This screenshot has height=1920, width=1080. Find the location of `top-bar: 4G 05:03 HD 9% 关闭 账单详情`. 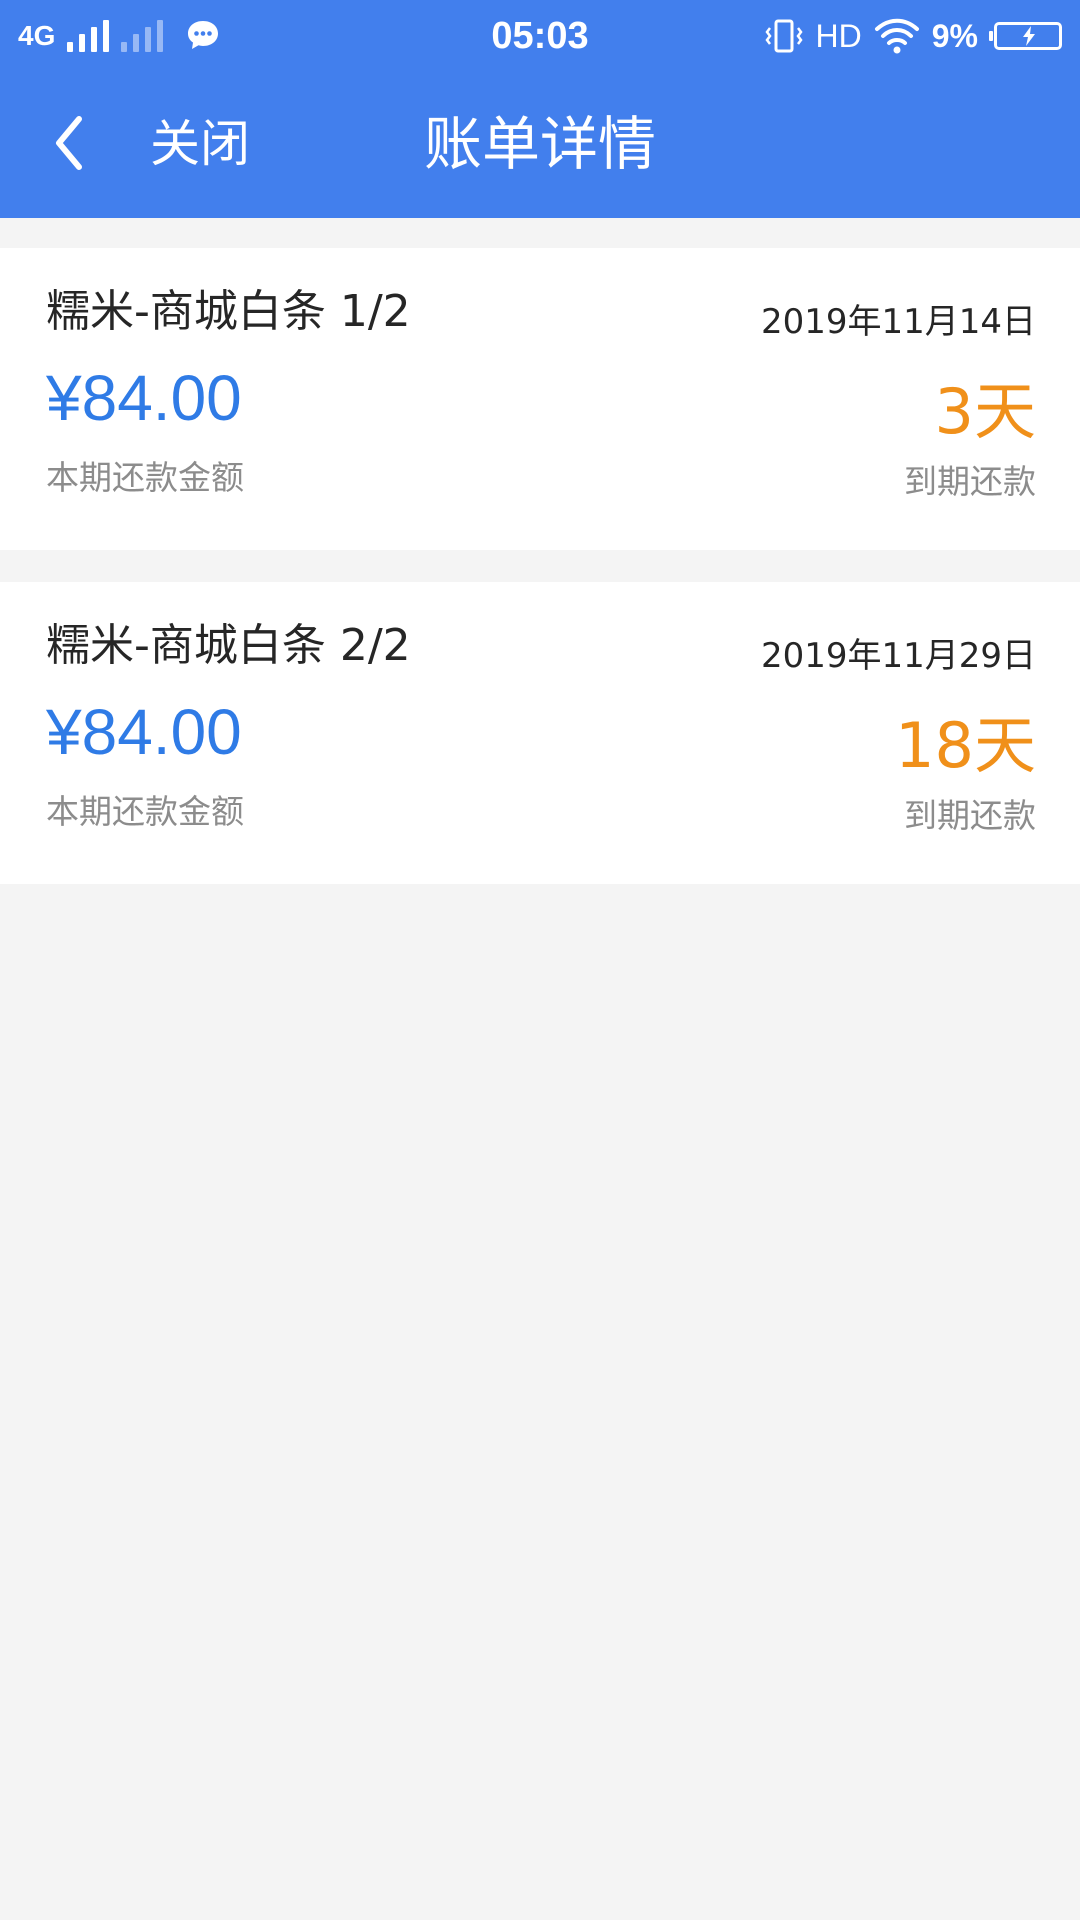

top-bar: 4G 05:03 HD 9% 关闭 账单详情 is located at coordinates (540, 109).